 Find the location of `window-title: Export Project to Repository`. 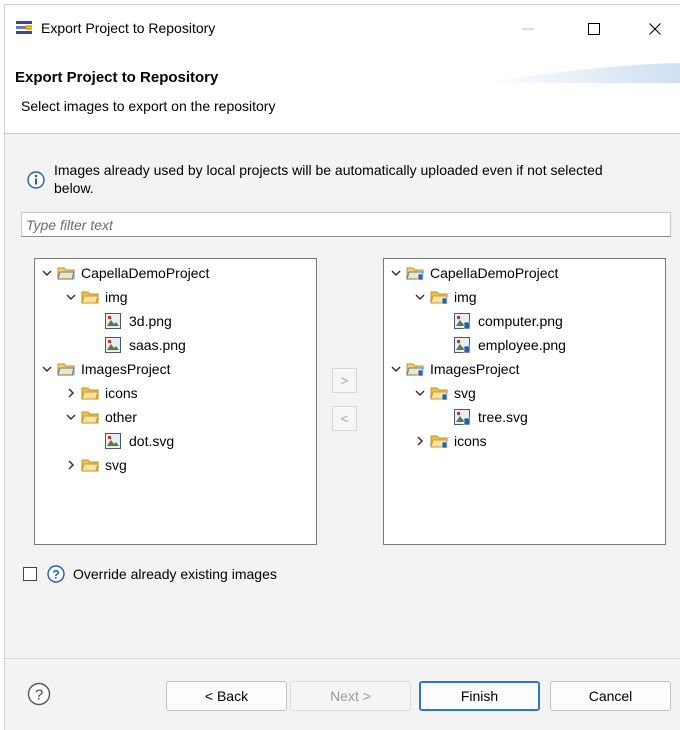

window-title: Export Project to Repository is located at coordinates (128, 28).